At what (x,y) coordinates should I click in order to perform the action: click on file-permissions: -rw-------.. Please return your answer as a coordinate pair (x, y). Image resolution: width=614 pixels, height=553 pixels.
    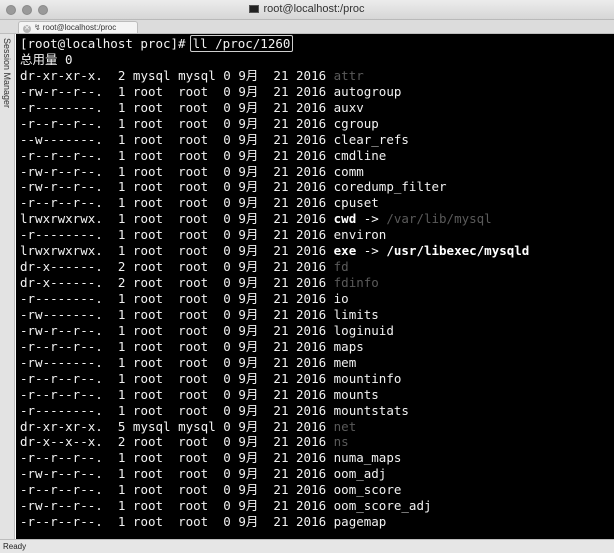
    Looking at the image, I should click on (61, 362).